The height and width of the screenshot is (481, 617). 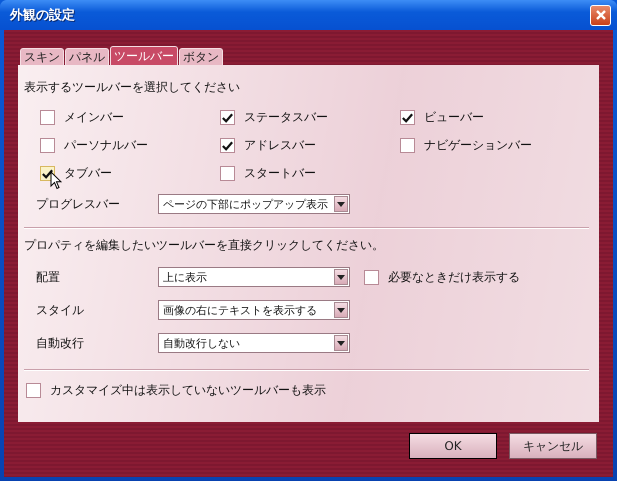 I want to click on field-label: プログレスバー, so click(x=78, y=204).